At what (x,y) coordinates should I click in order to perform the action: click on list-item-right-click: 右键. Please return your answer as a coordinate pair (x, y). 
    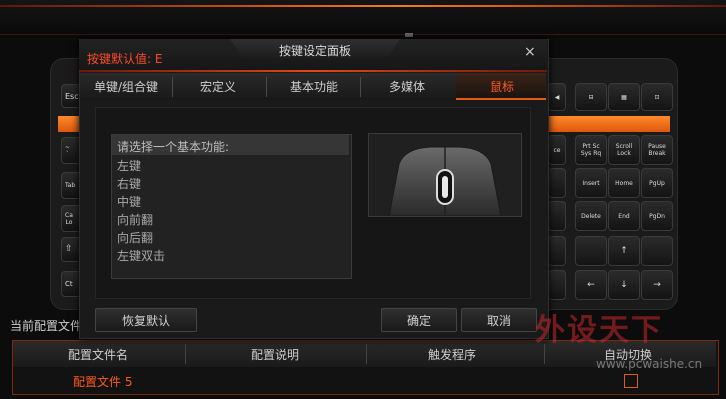
    Looking at the image, I should click on (129, 183).